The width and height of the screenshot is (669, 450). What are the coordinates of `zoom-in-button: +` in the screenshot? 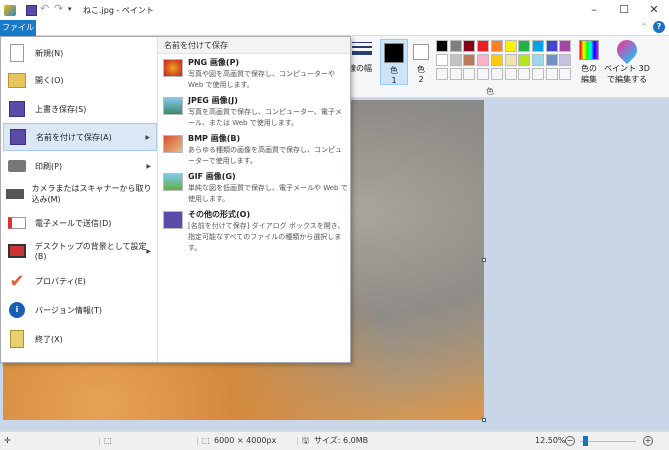 It's located at (648, 441).